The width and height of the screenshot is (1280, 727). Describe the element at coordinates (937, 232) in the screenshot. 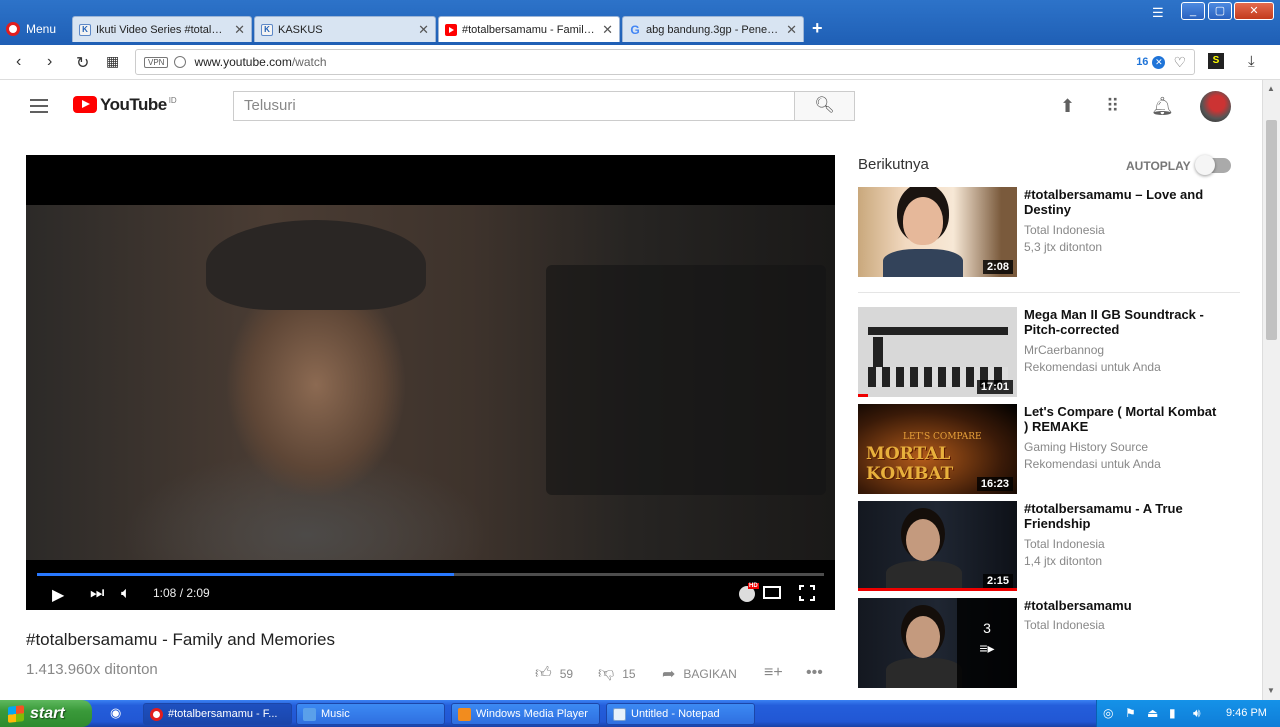

I see `video-thumbnail: 2:08` at that location.